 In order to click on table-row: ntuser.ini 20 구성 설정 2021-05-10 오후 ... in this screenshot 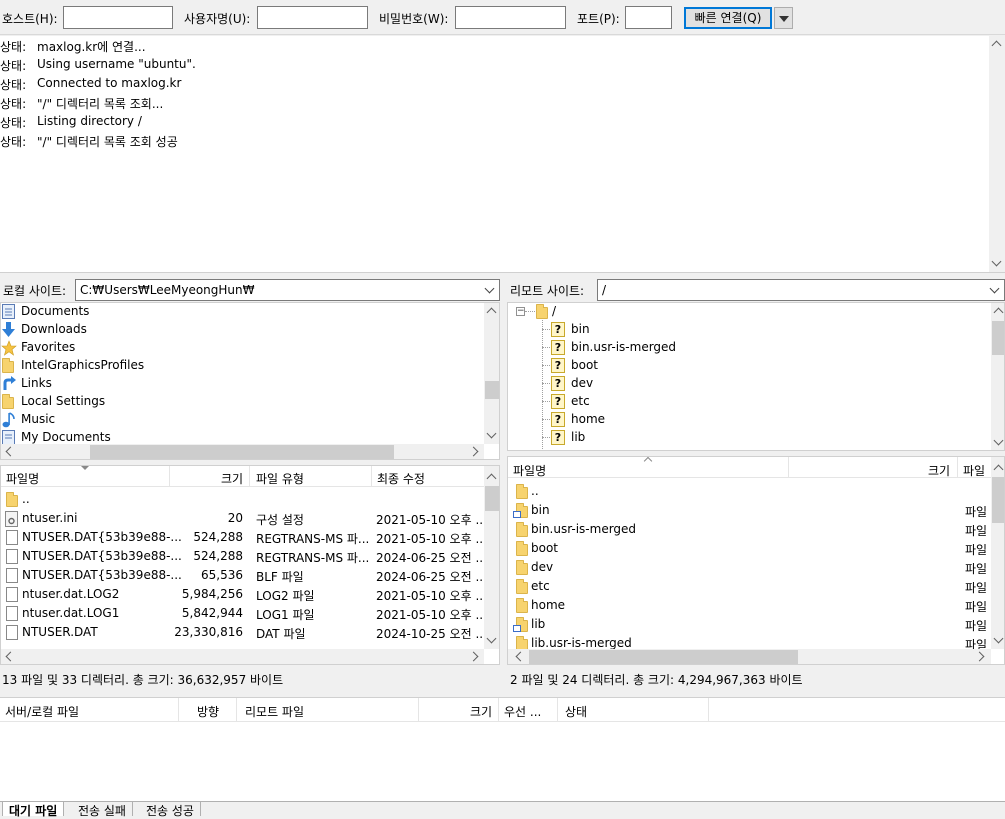, I will do `click(244, 519)`.